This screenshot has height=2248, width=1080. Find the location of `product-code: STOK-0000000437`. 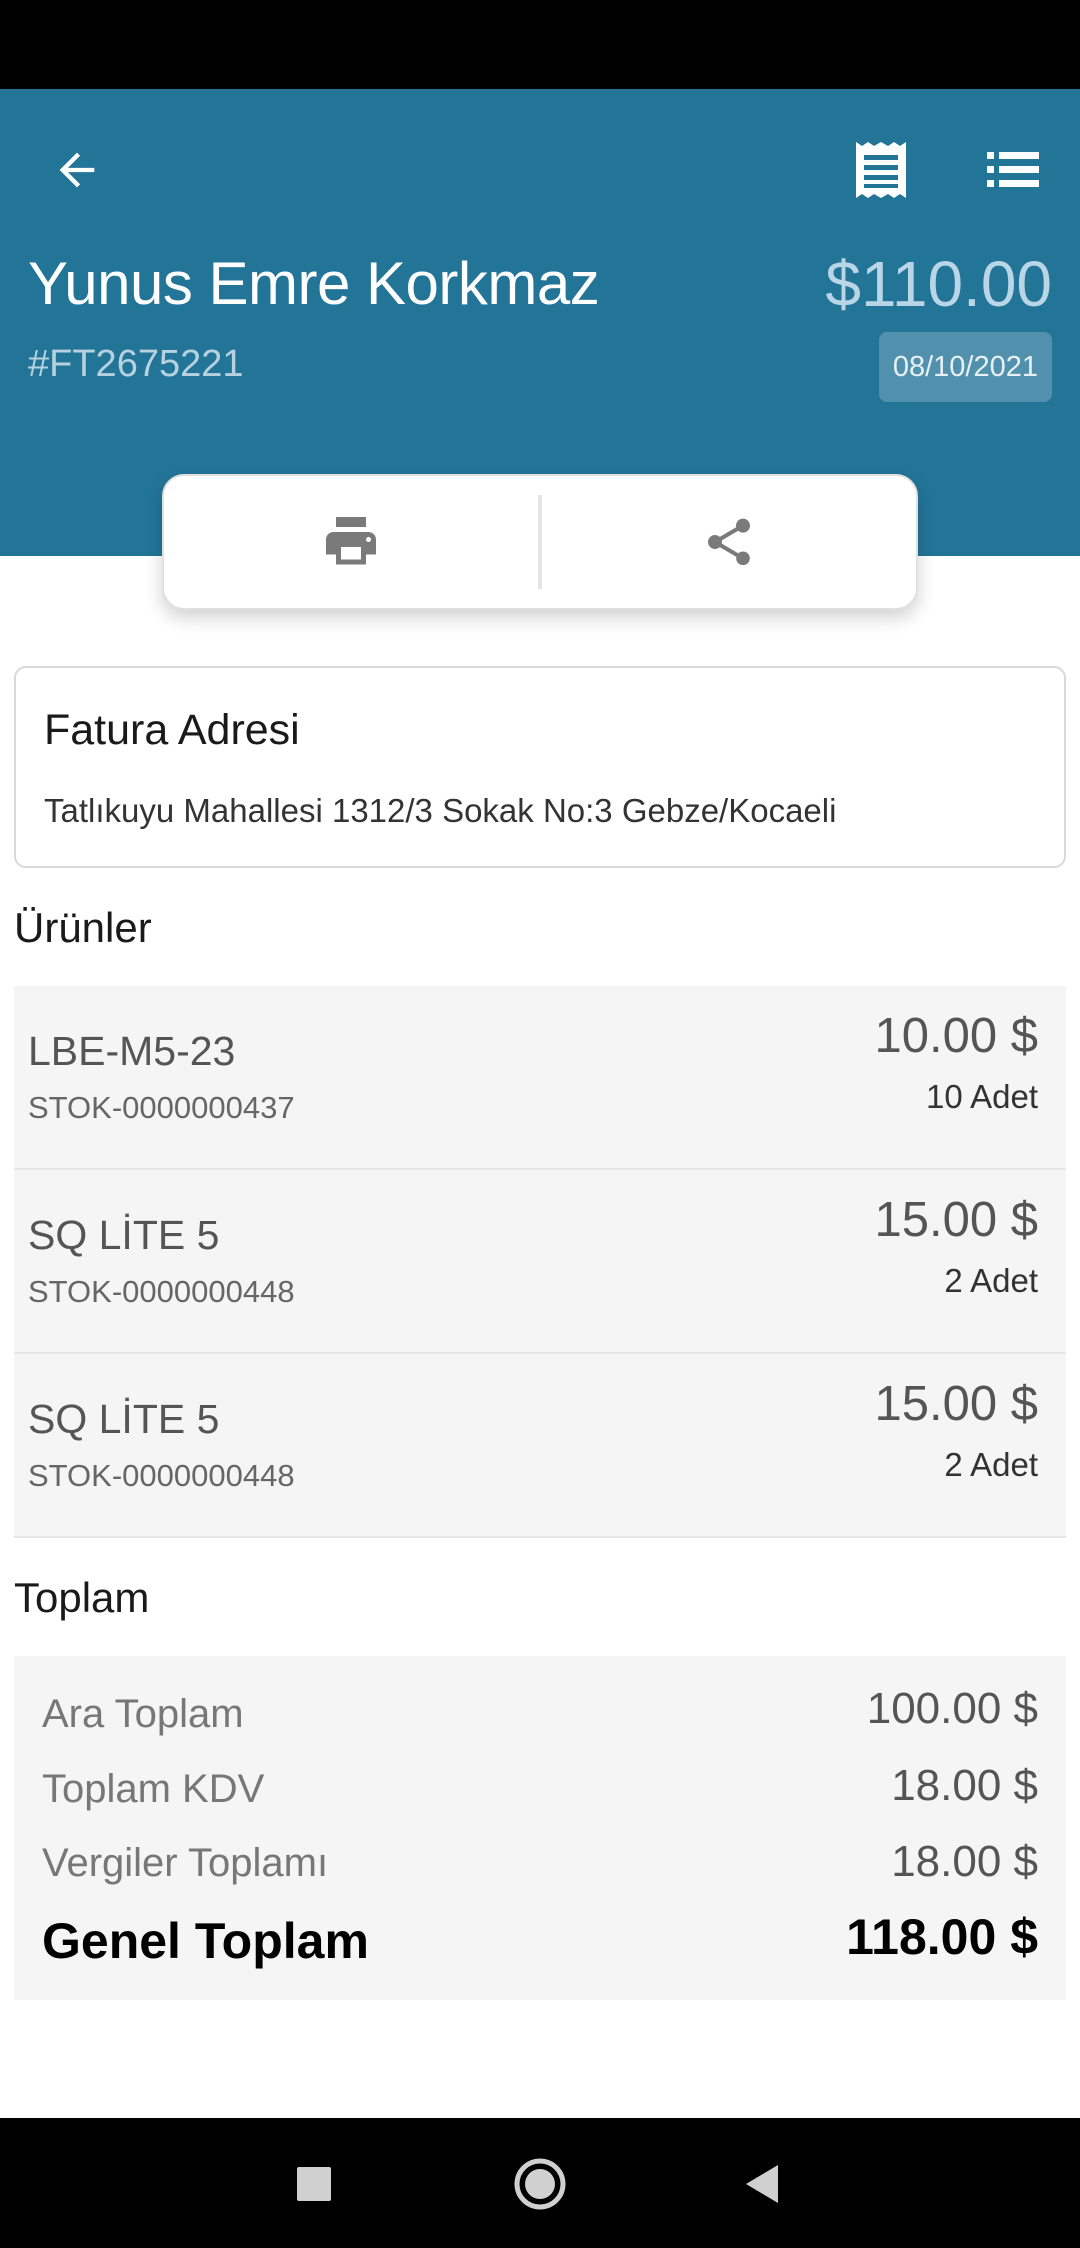

product-code: STOK-0000000437 is located at coordinates (161, 1107).